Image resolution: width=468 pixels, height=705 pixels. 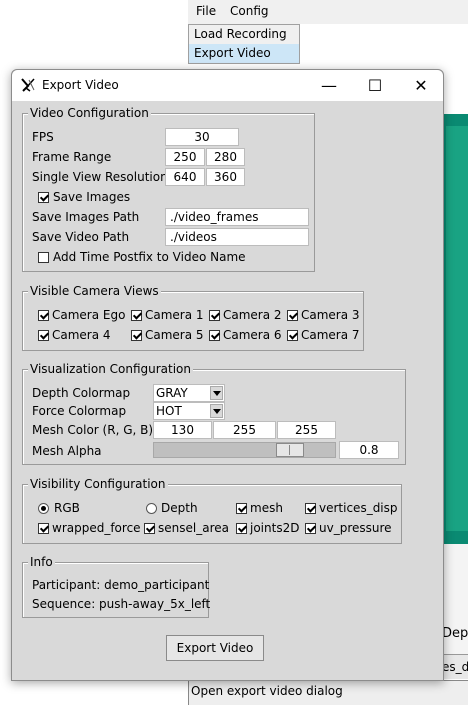 What do you see at coordinates (149, 257) in the screenshot?
I see `time-postfix-label: Add Time Postfix to Video Name` at bounding box center [149, 257].